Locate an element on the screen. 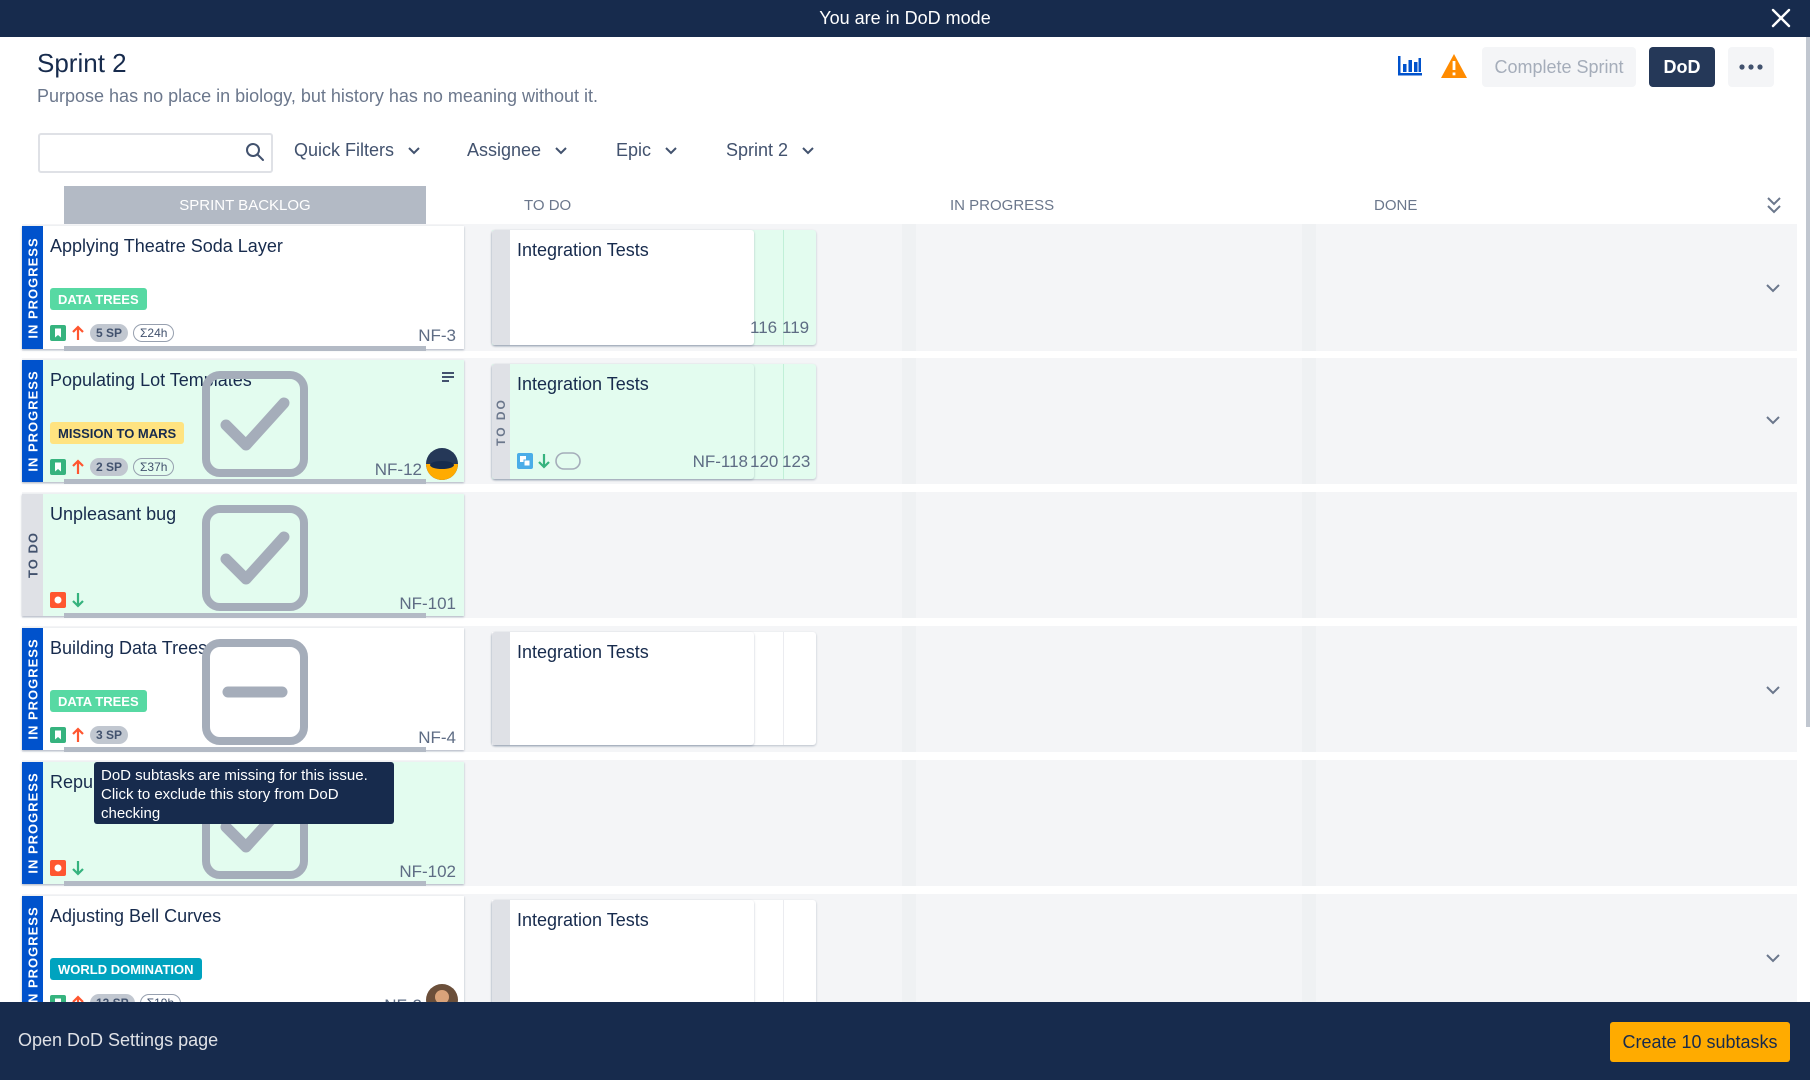 Image resolution: width=1810 pixels, height=1080 pixels. description-icon is located at coordinates (448, 377).